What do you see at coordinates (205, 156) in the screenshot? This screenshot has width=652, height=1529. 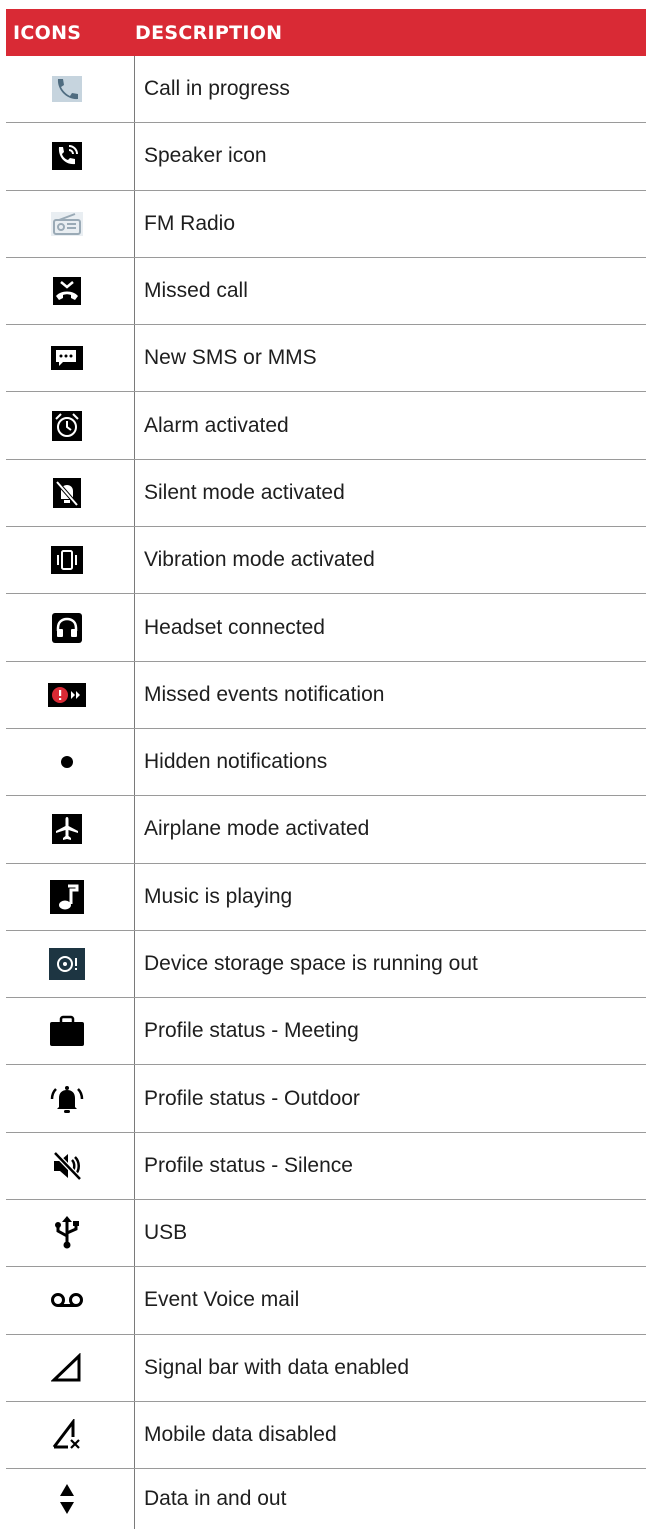 I see `row-label: Speaker icon` at bounding box center [205, 156].